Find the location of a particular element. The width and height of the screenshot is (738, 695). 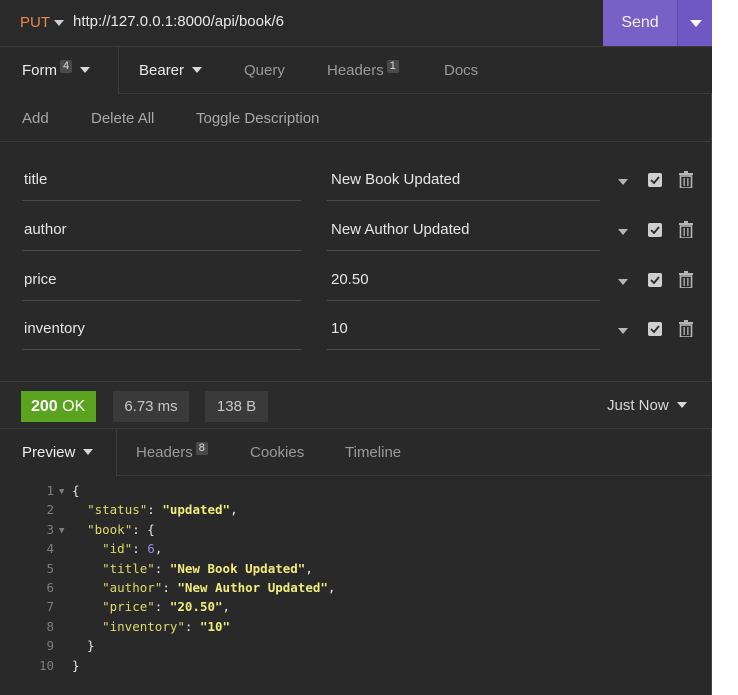

code-text: { is located at coordinates (76, 490).